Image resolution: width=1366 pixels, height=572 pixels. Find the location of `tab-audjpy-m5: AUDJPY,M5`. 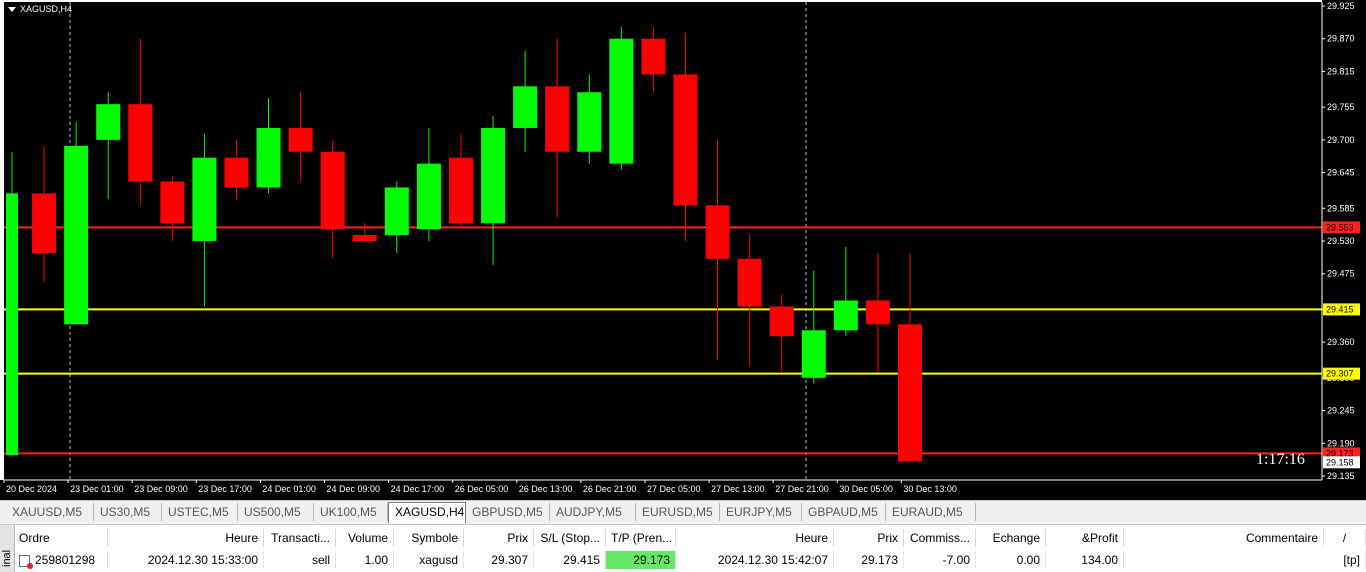

tab-audjpy-m5: AUDJPY,M5 is located at coordinates (593, 512).